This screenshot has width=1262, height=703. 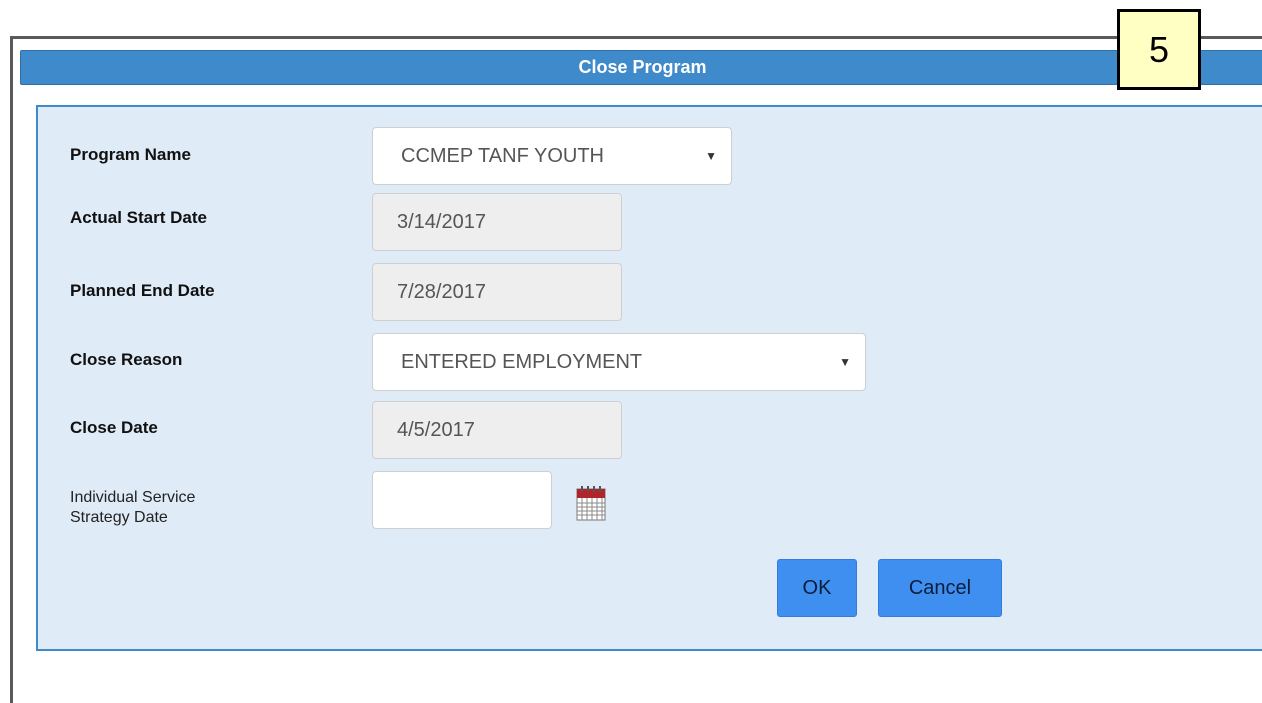 I want to click on iss-date-label-line1: Individual Service, so click(x=133, y=497).